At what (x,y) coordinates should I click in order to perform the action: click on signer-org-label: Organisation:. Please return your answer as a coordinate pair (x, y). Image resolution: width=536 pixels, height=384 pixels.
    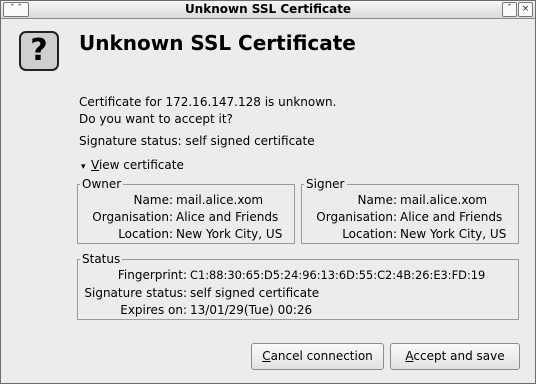
    Looking at the image, I should click on (356, 217).